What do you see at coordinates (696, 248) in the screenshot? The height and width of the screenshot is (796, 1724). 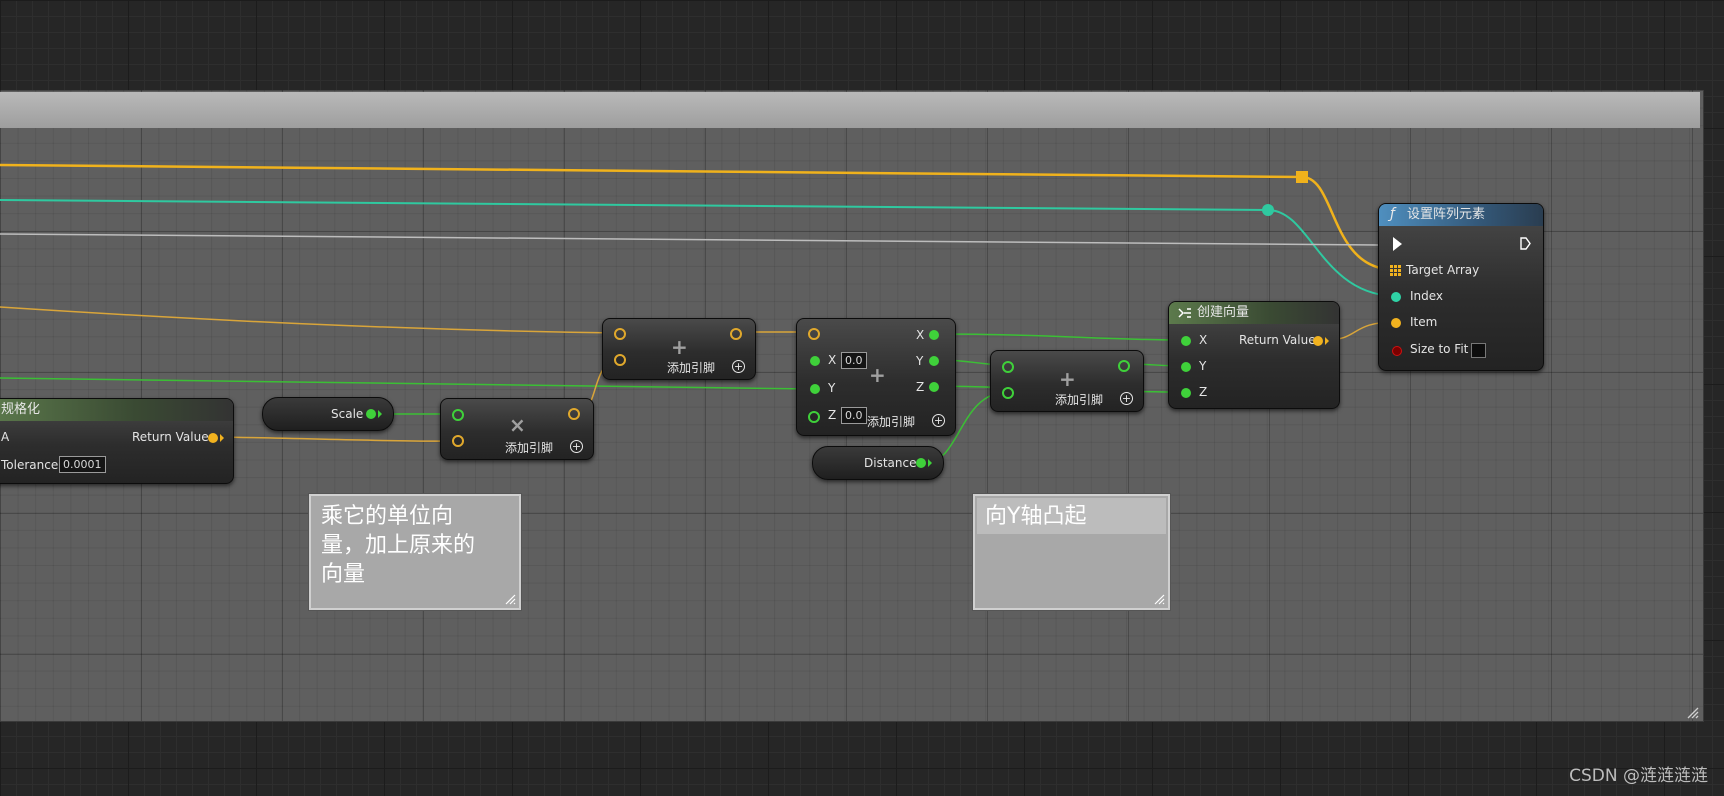 I see `wire-index` at bounding box center [696, 248].